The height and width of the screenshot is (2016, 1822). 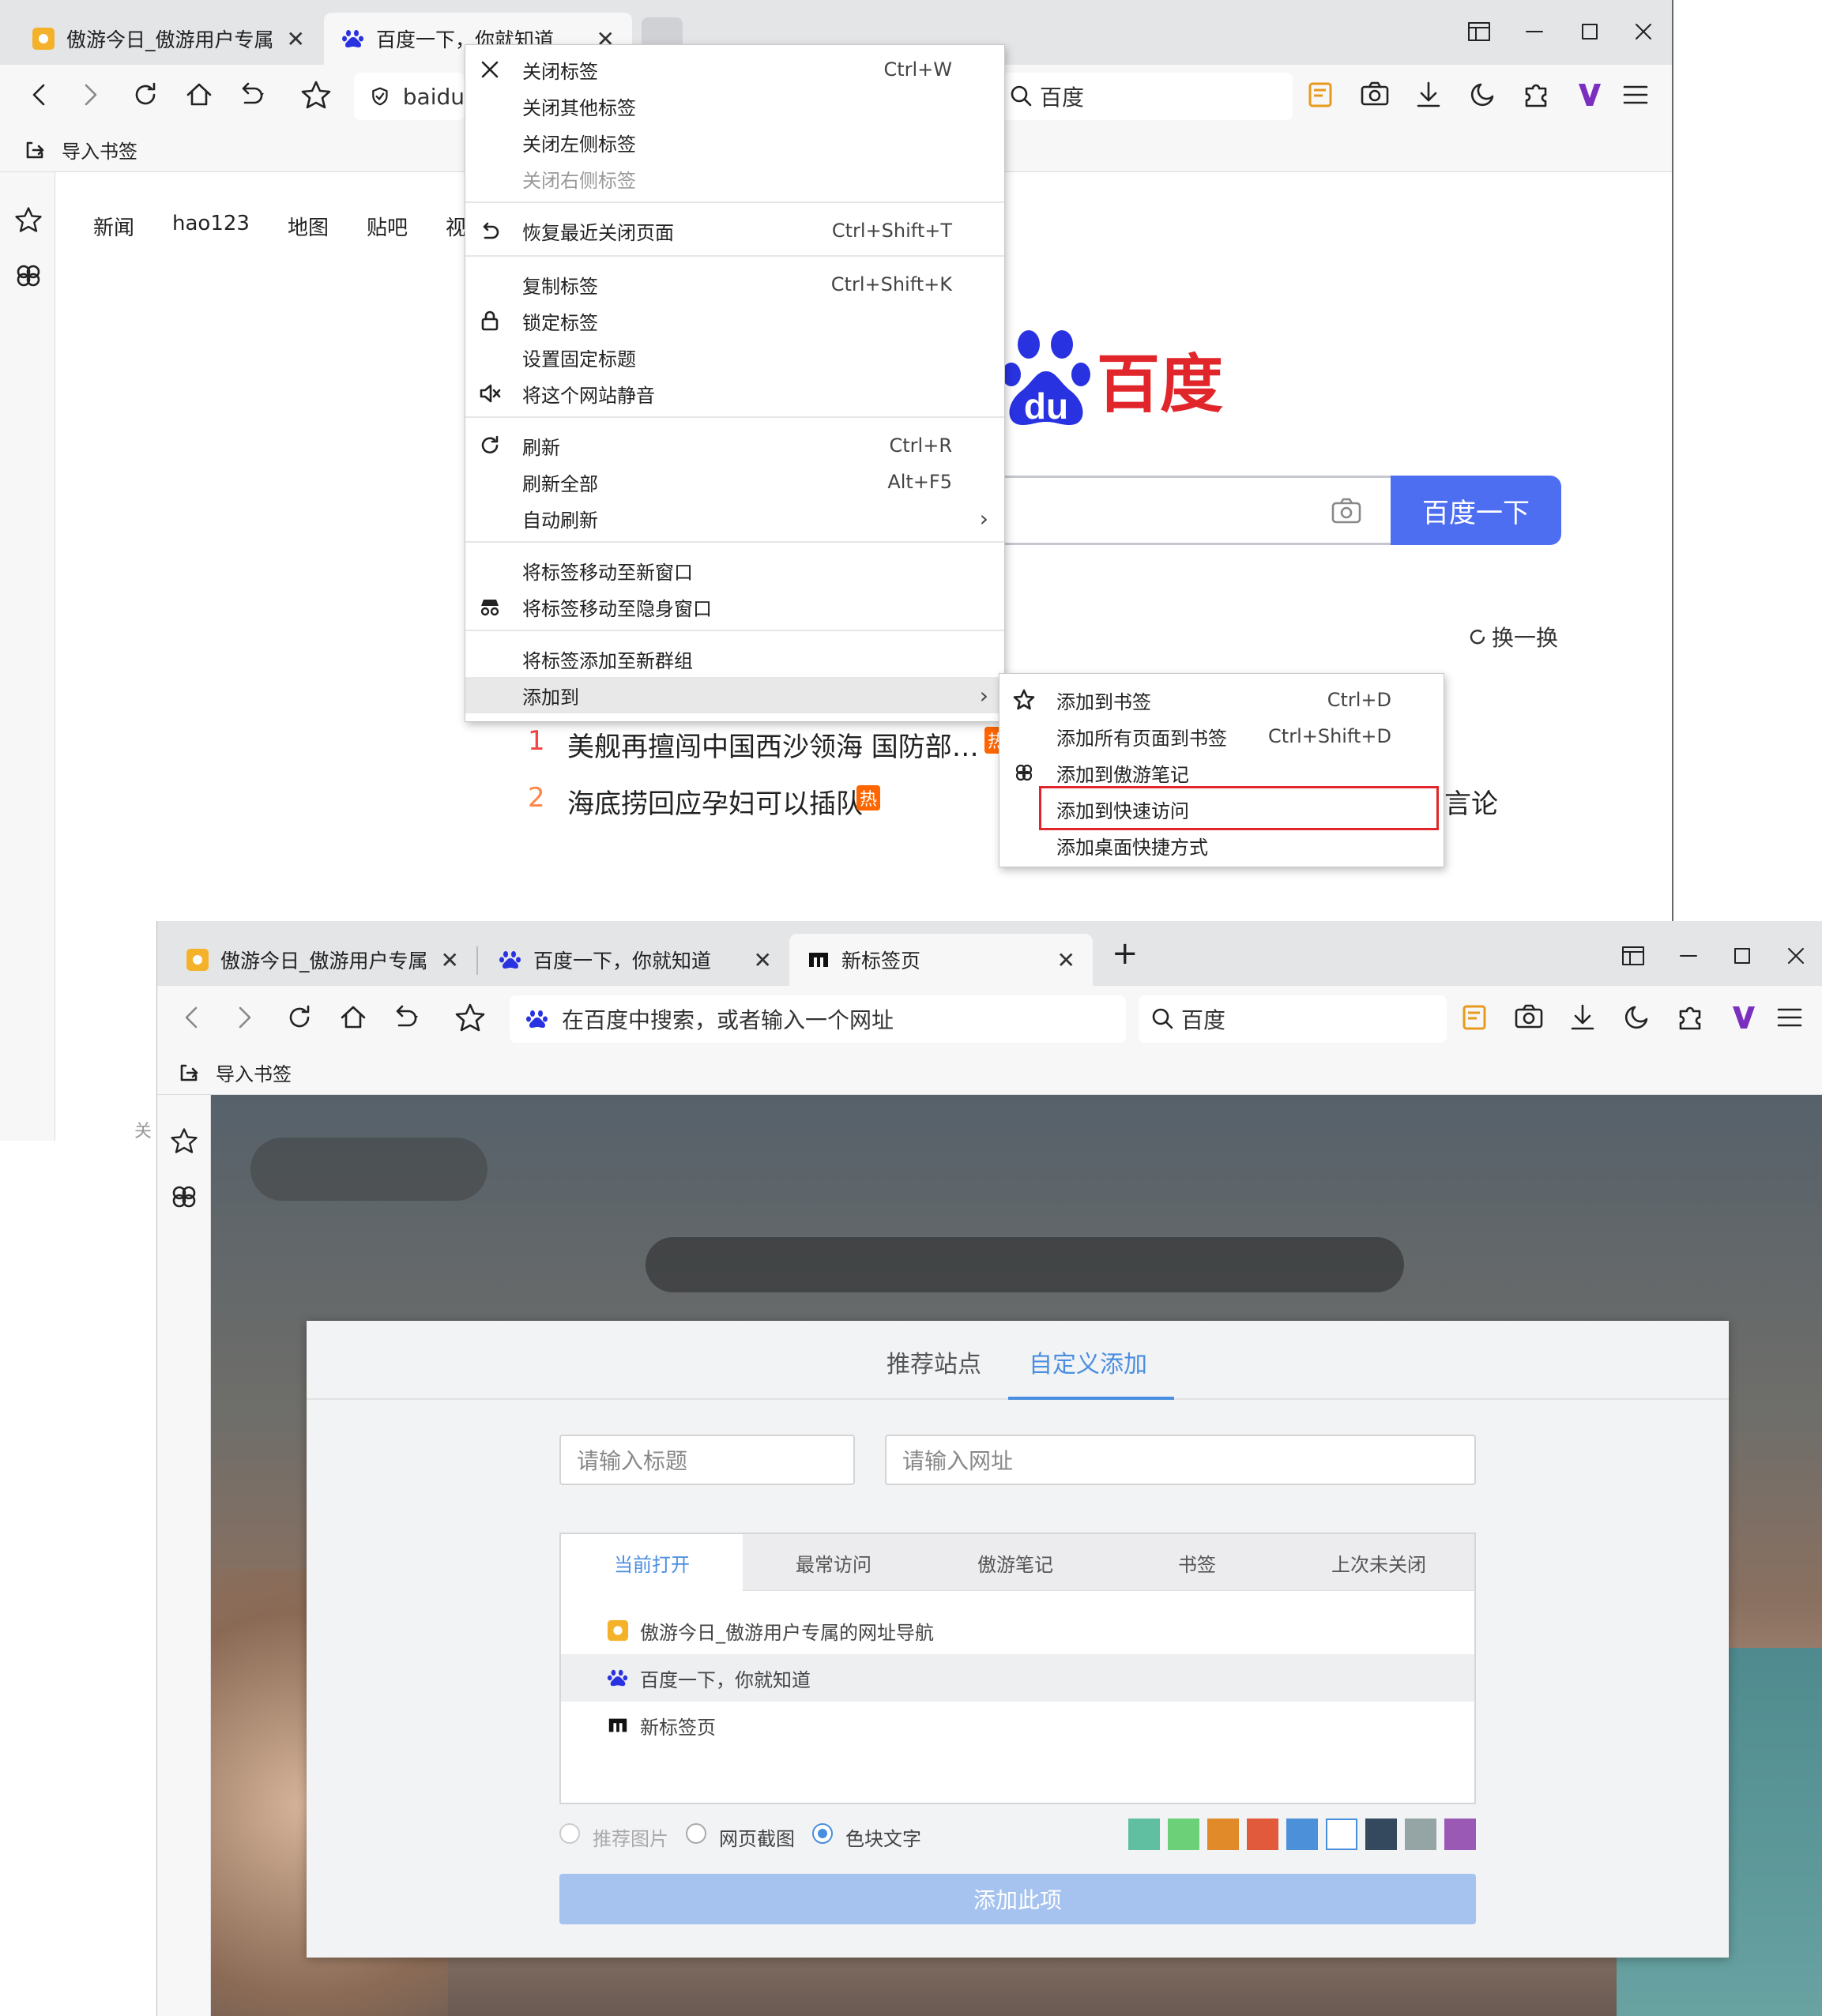 What do you see at coordinates (1125, 953) in the screenshot?
I see `new-tab-button: +` at bounding box center [1125, 953].